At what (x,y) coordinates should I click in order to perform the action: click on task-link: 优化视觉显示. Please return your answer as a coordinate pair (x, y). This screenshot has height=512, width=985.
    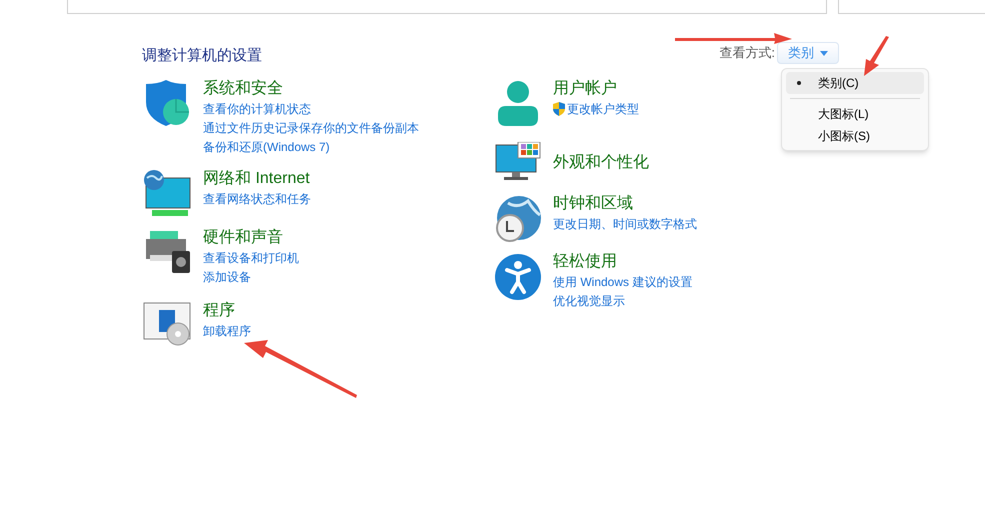
    Looking at the image, I should click on (589, 301).